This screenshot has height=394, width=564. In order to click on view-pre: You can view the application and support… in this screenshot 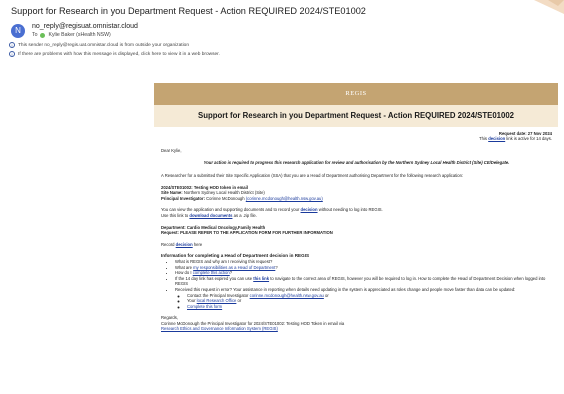, I will do `click(230, 210)`.